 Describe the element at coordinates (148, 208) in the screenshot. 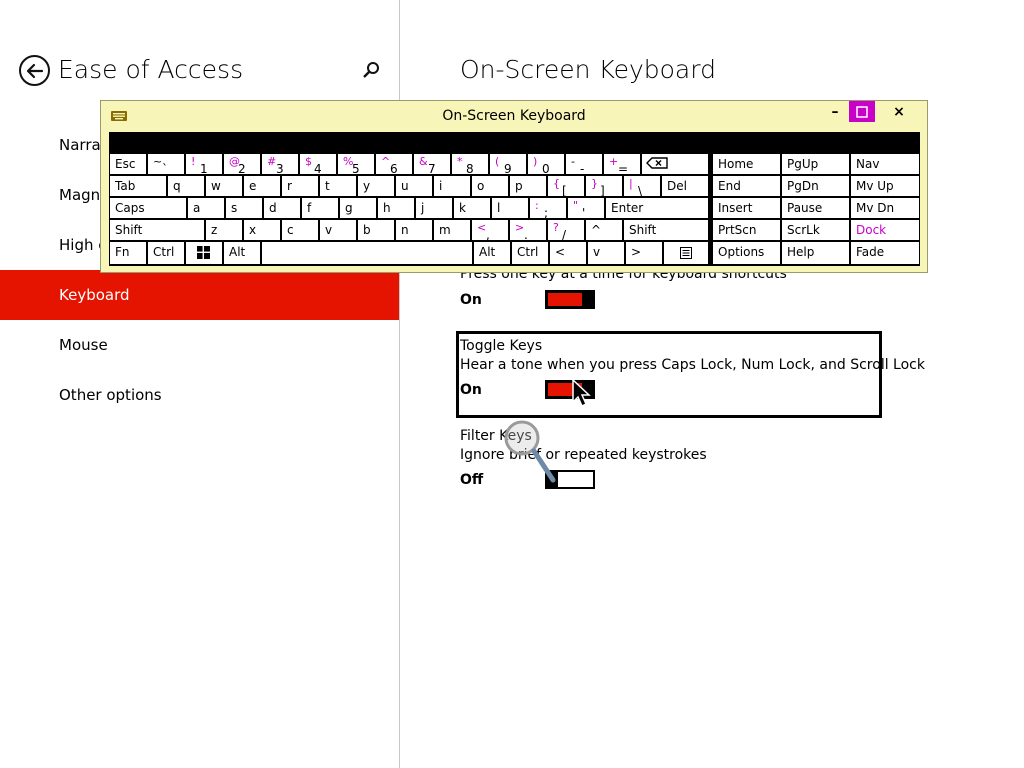

I see `key-caps: Caps` at that location.